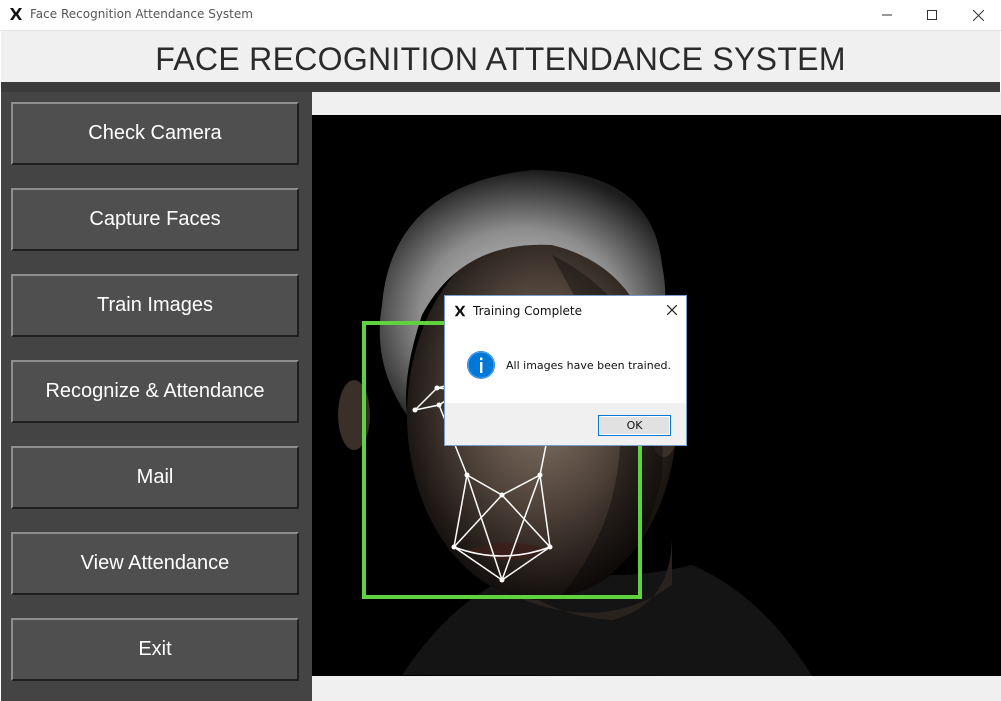 The width and height of the screenshot is (1001, 701). What do you see at coordinates (155, 477) in the screenshot?
I see `mail-button: Mail` at bounding box center [155, 477].